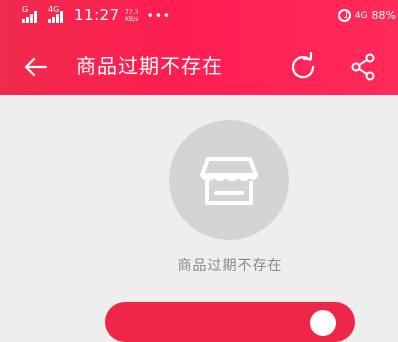 The height and width of the screenshot is (342, 398). Describe the element at coordinates (303, 67) in the screenshot. I see `refresh-icon` at that location.